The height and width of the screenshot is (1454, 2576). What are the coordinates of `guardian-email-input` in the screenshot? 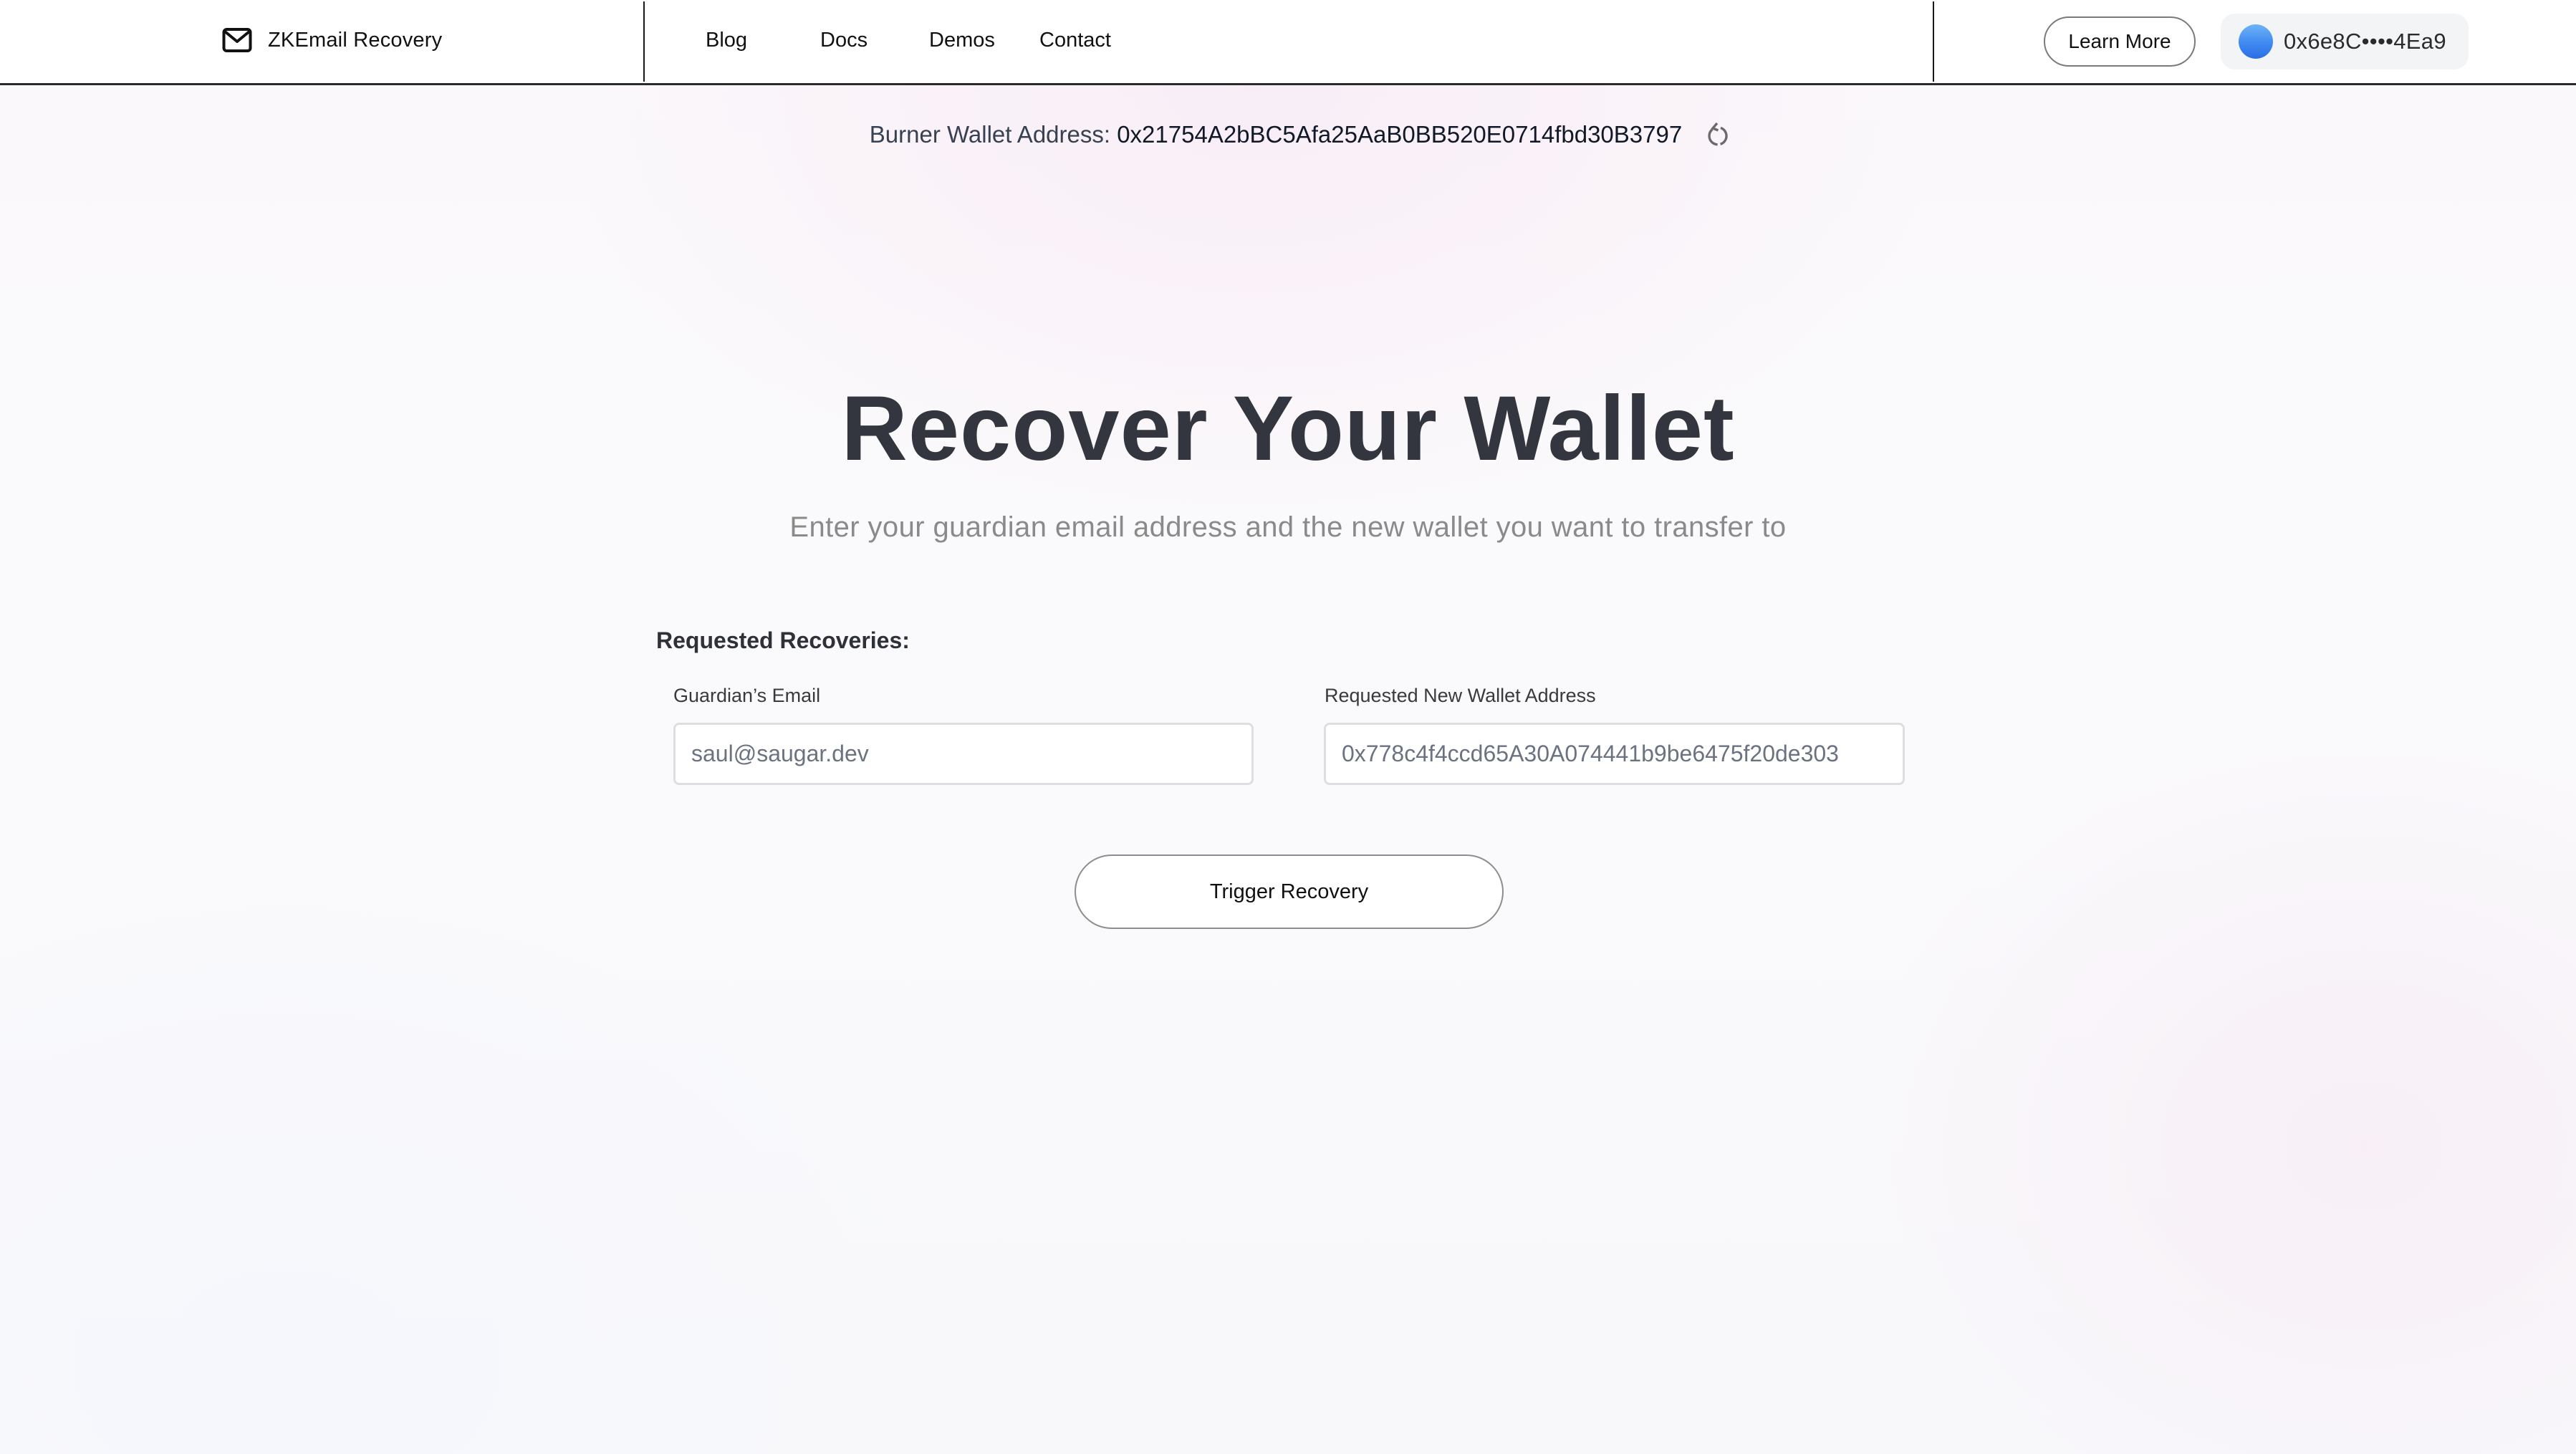 It's located at (964, 754).